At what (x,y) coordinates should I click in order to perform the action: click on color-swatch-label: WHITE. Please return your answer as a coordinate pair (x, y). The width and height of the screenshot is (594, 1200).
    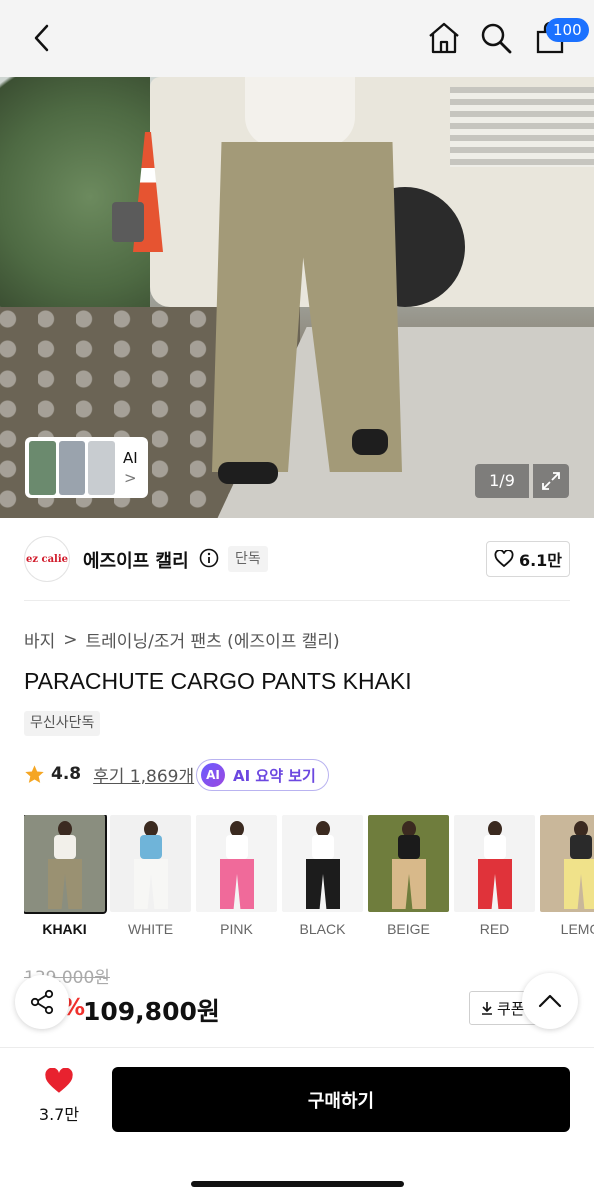
    Looking at the image, I should click on (150, 929).